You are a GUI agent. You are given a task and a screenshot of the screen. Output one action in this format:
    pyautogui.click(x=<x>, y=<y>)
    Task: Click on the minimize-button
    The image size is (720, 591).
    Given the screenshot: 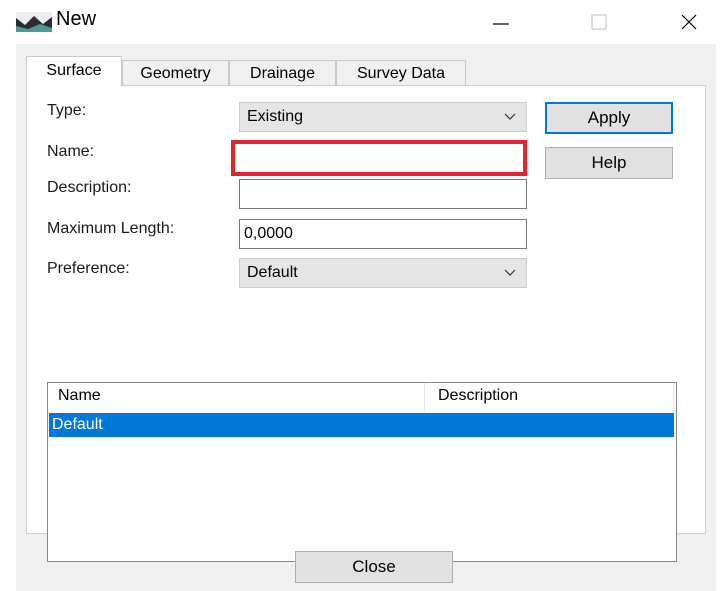 What is the action you would take?
    pyautogui.click(x=501, y=22)
    